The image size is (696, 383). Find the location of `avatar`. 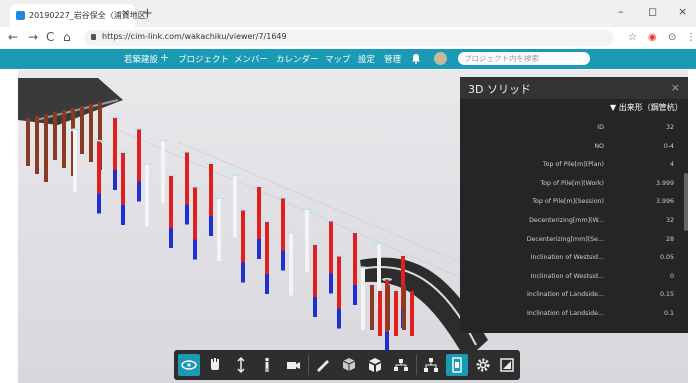

avatar is located at coordinates (440, 58).